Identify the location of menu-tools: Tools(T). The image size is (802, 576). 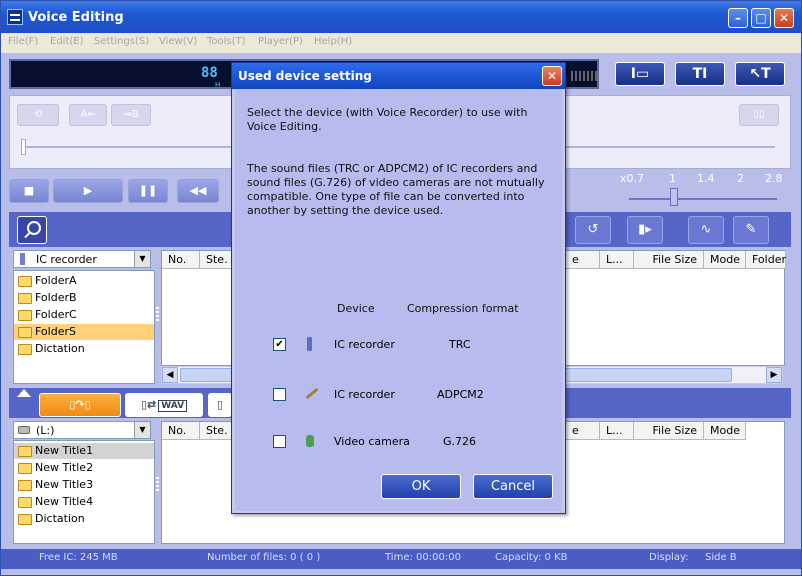
(226, 41).